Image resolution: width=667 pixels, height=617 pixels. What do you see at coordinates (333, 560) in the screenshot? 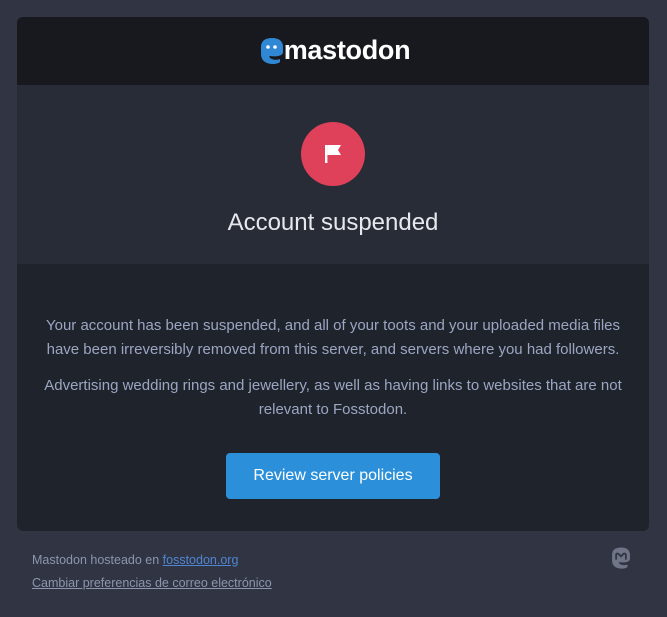
I see `hosted-line: Mastodon hosteado en fosstodon.org` at bounding box center [333, 560].